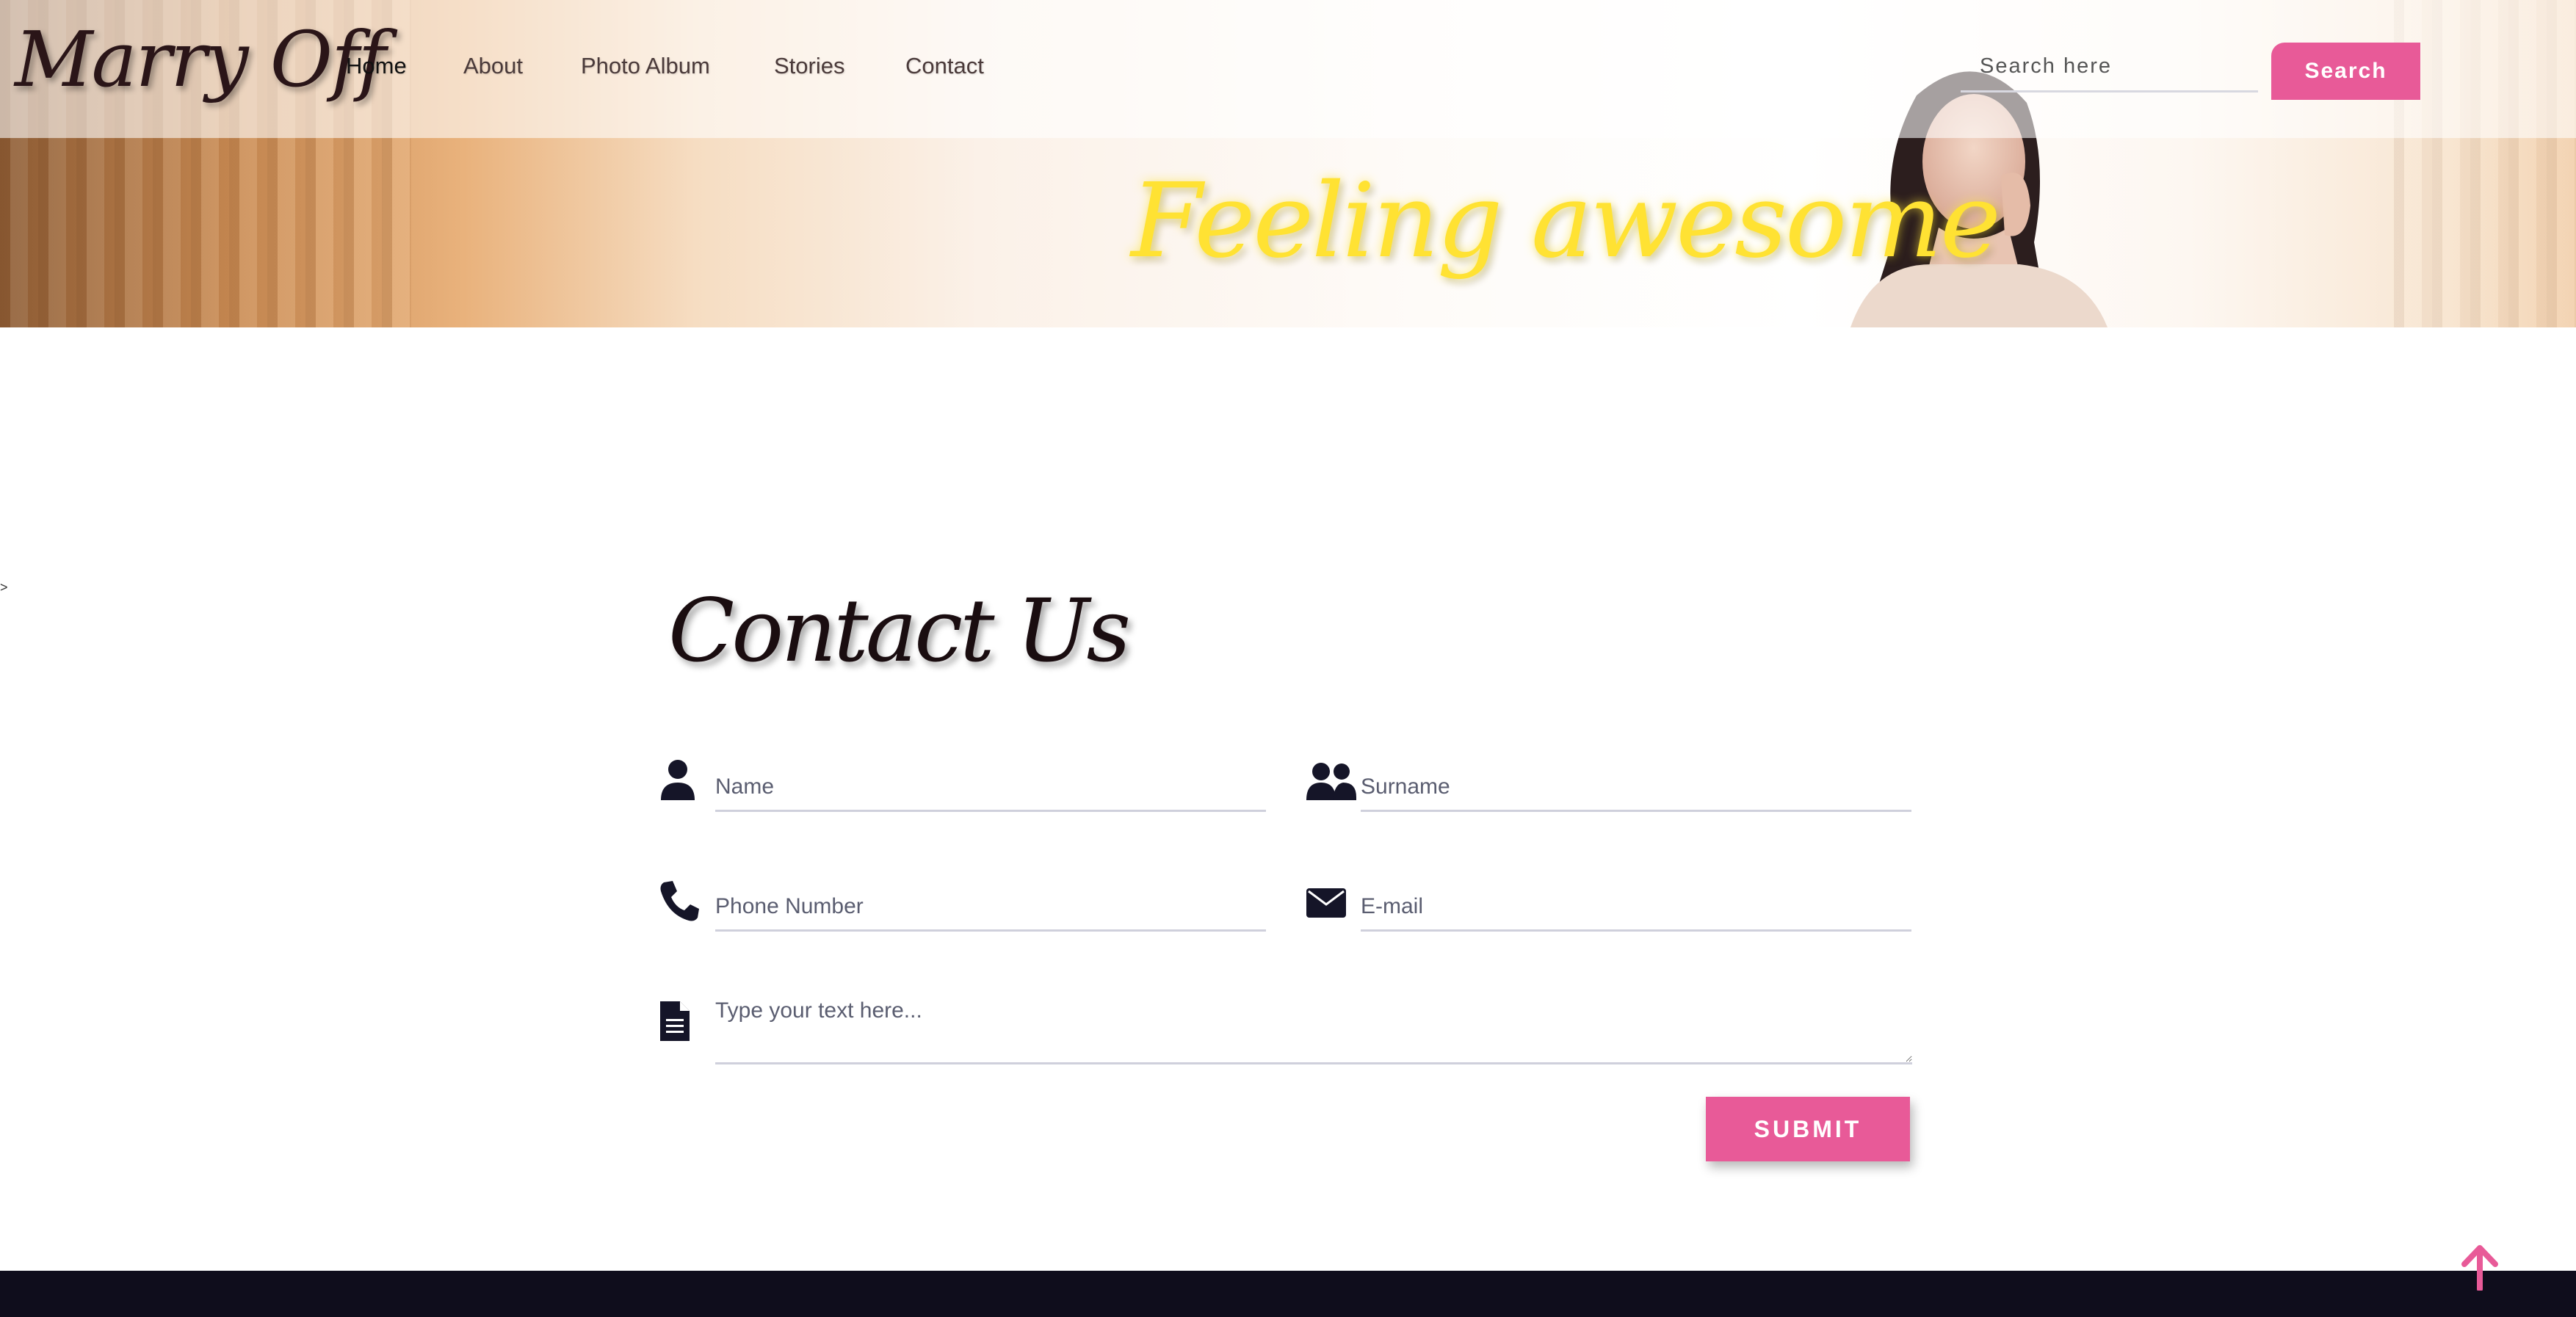 The image size is (2576, 1317). I want to click on users-icon, so click(1331, 781).